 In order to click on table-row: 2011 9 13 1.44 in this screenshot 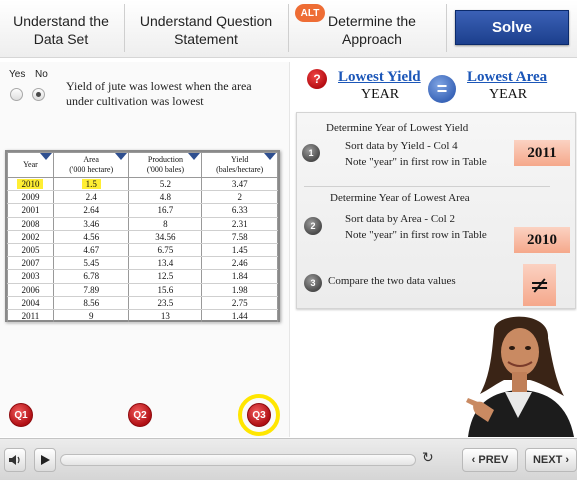, I will do `click(142, 316)`.